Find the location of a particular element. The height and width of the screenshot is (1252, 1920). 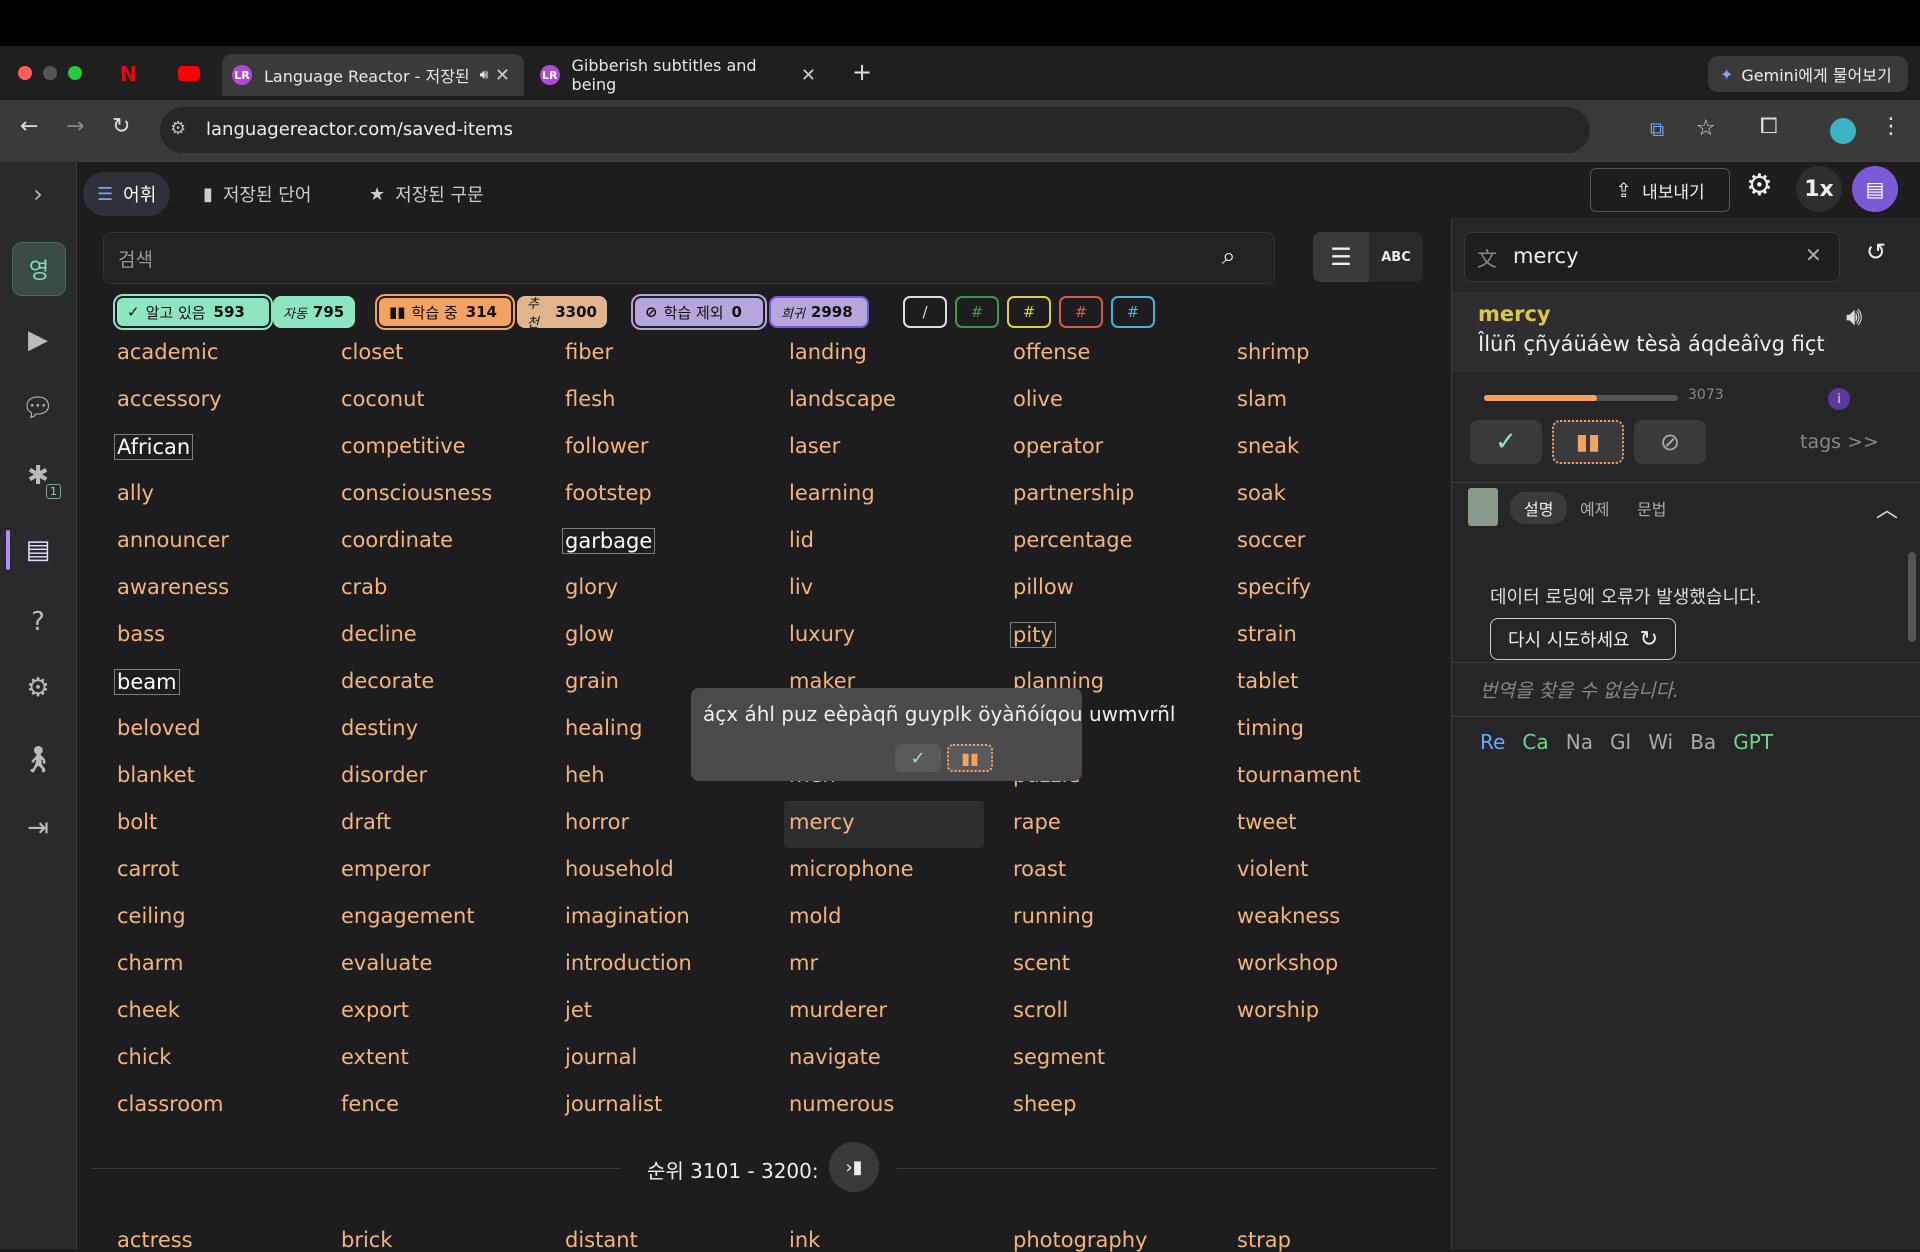

learning-chip: ▮▮ 학습 중 314 is located at coordinates (445, 312).